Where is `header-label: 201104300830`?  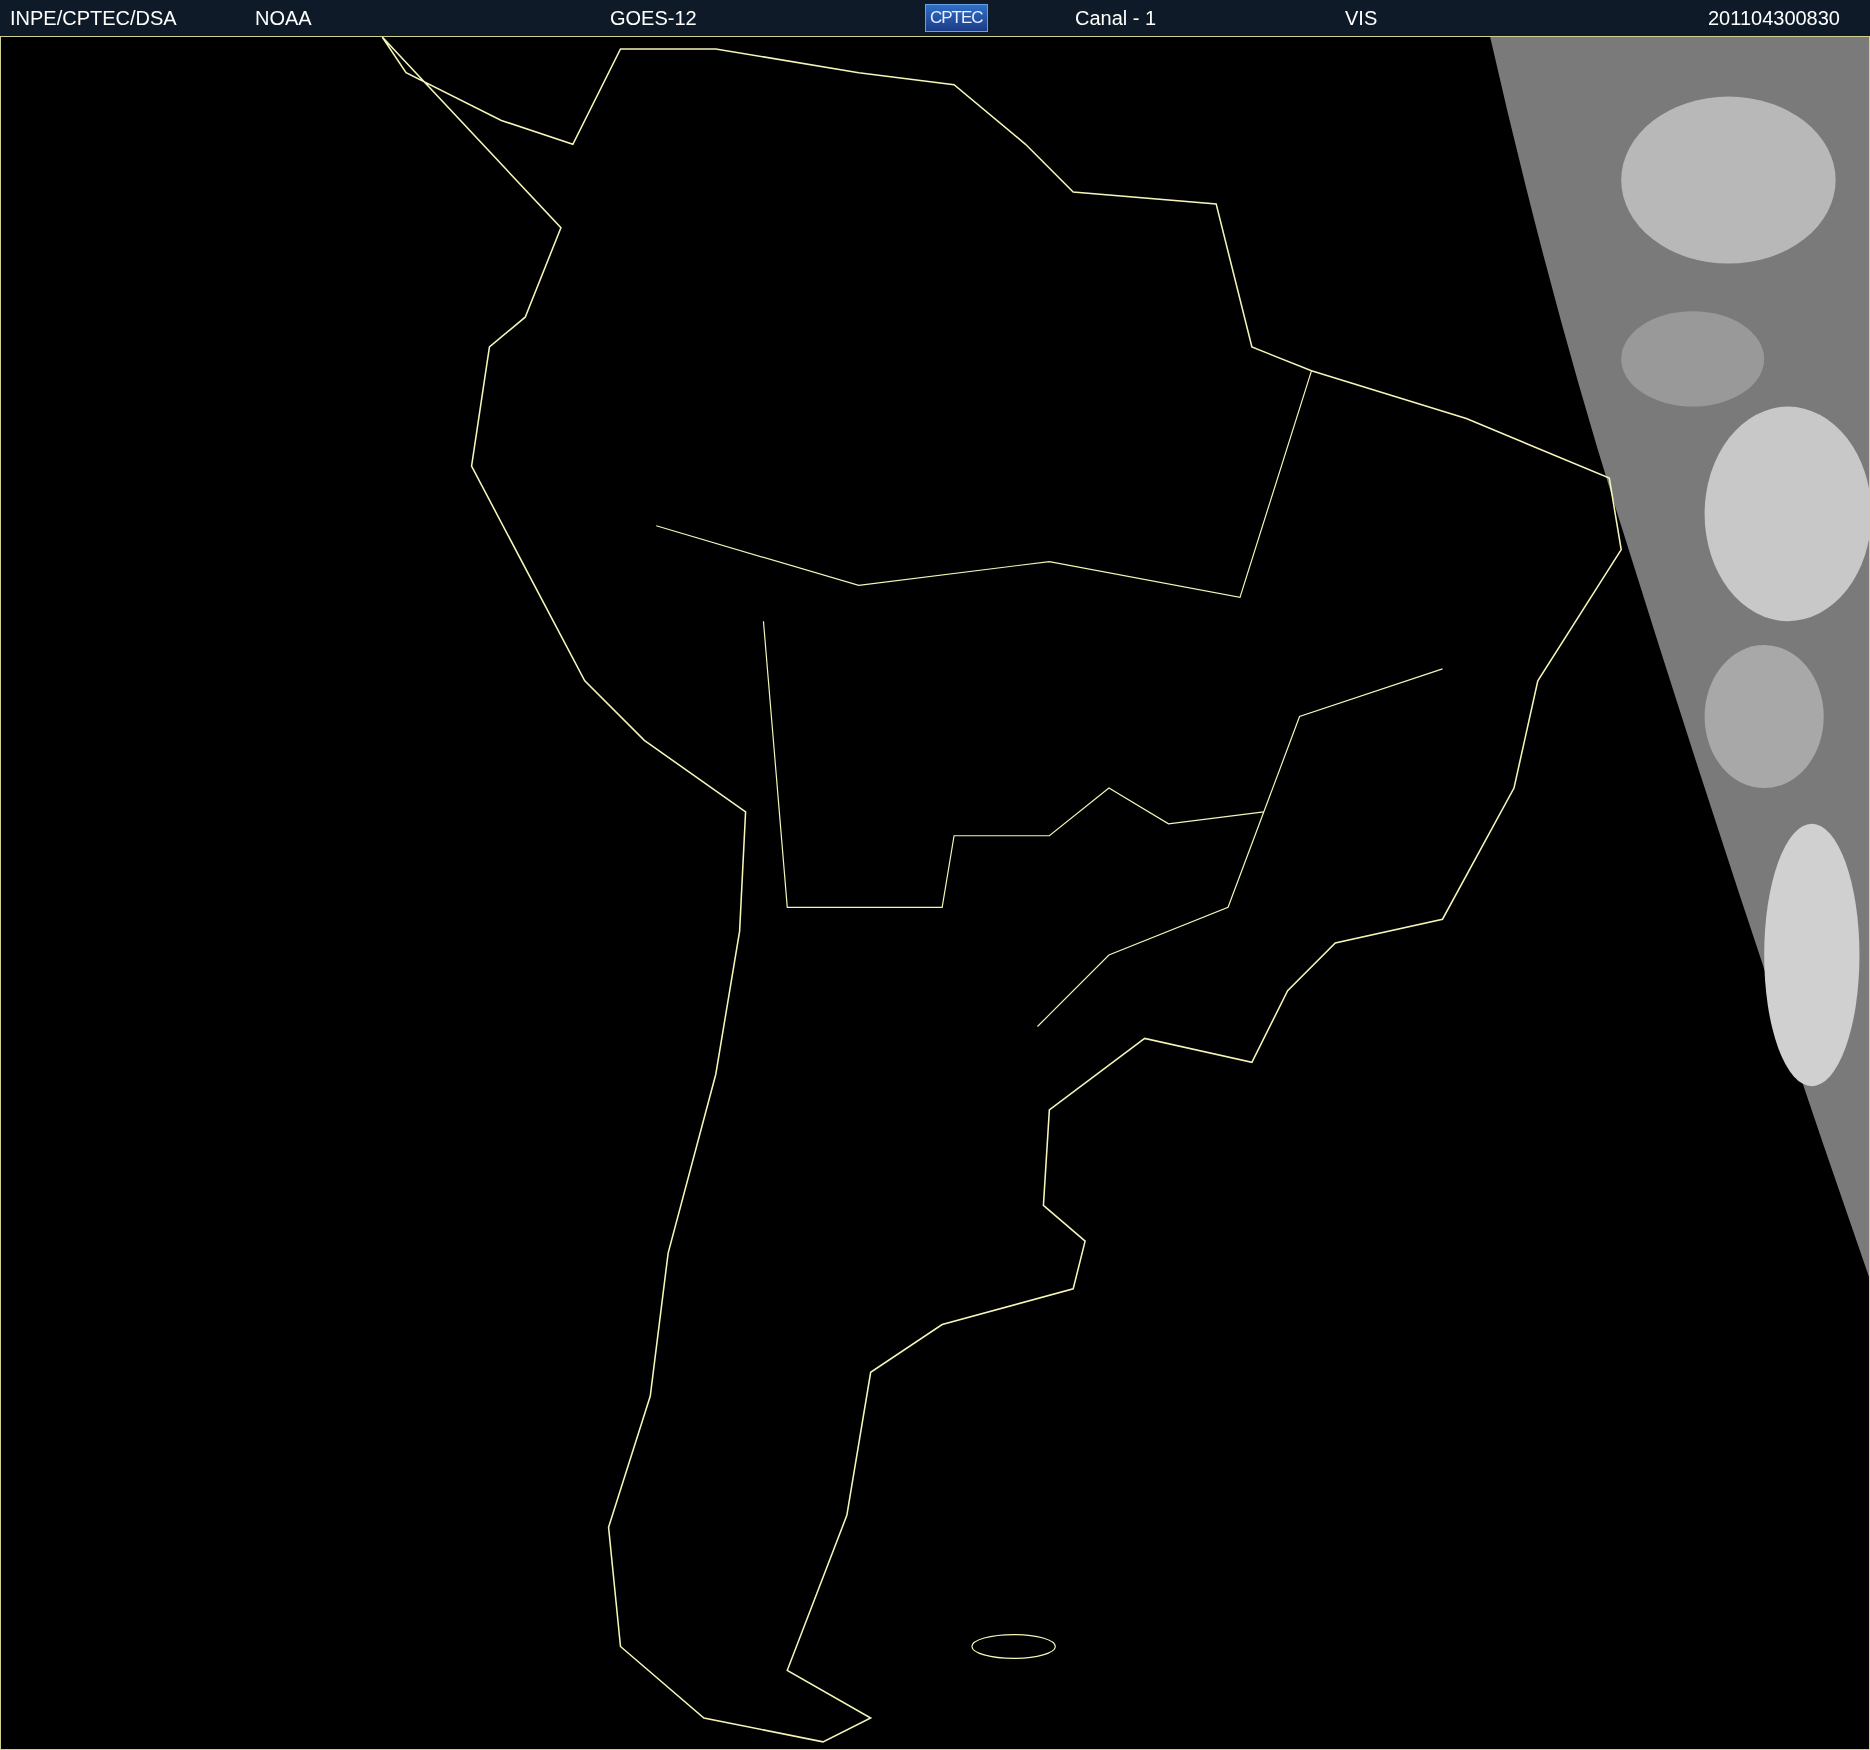 header-label: 201104300830 is located at coordinates (1774, 17).